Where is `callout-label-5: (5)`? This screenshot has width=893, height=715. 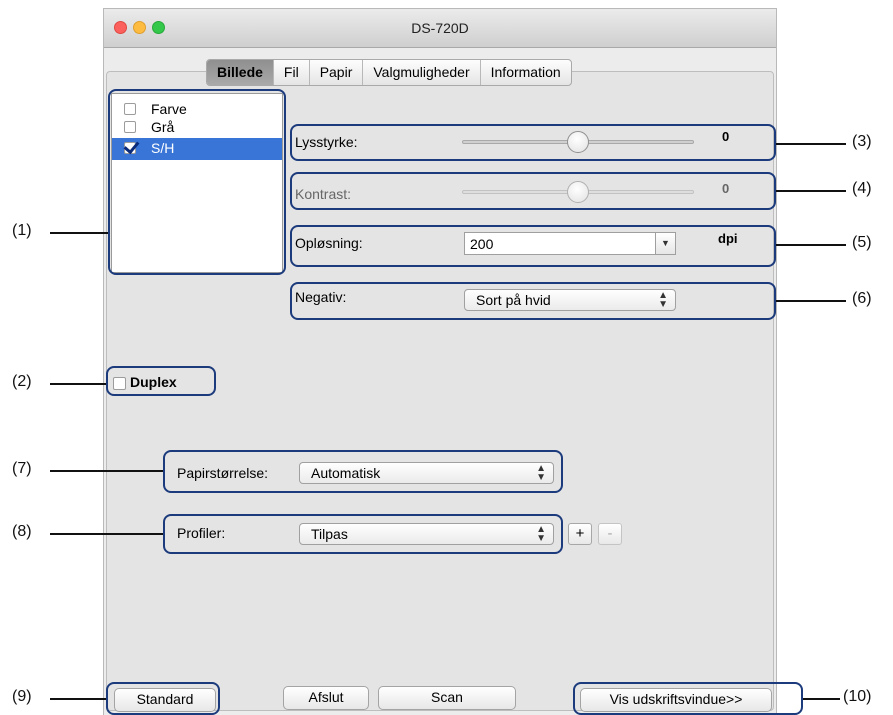
callout-label-5: (5) is located at coordinates (862, 242).